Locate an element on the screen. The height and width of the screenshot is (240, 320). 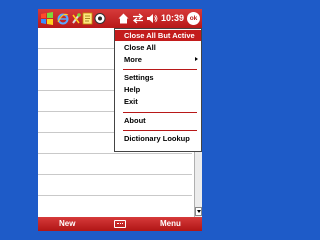
notes-icon is located at coordinates (87, 18).